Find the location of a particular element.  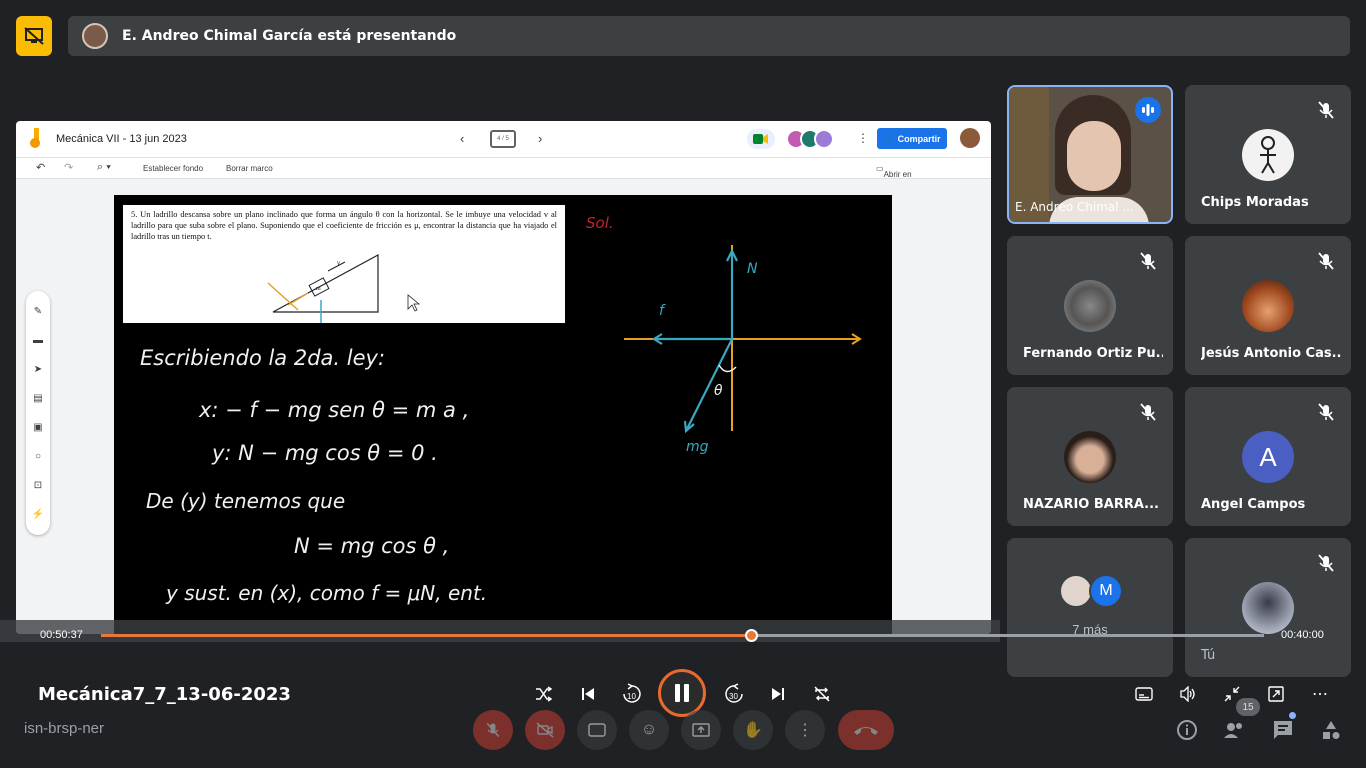

chat-button is located at coordinates (1283, 727).